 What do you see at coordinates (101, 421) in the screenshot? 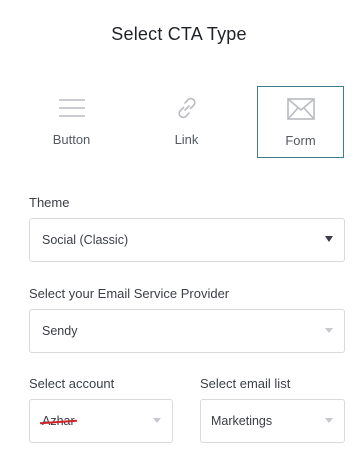
I see `account-select: Azhar` at bounding box center [101, 421].